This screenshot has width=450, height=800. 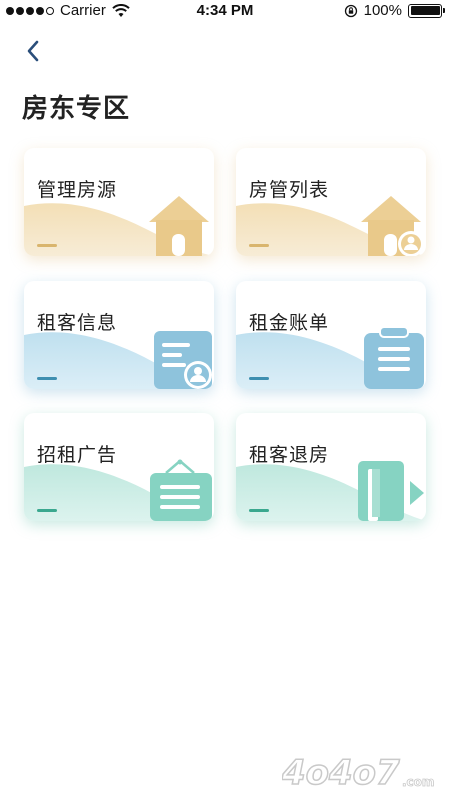 What do you see at coordinates (289, 190) in the screenshot?
I see `card-label: 房管列表` at bounding box center [289, 190].